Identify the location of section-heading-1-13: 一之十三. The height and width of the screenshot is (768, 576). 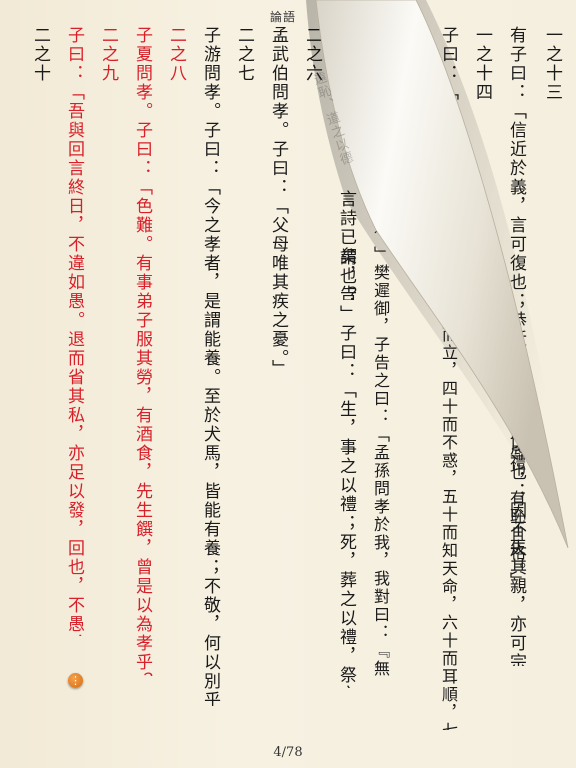
(552, 64).